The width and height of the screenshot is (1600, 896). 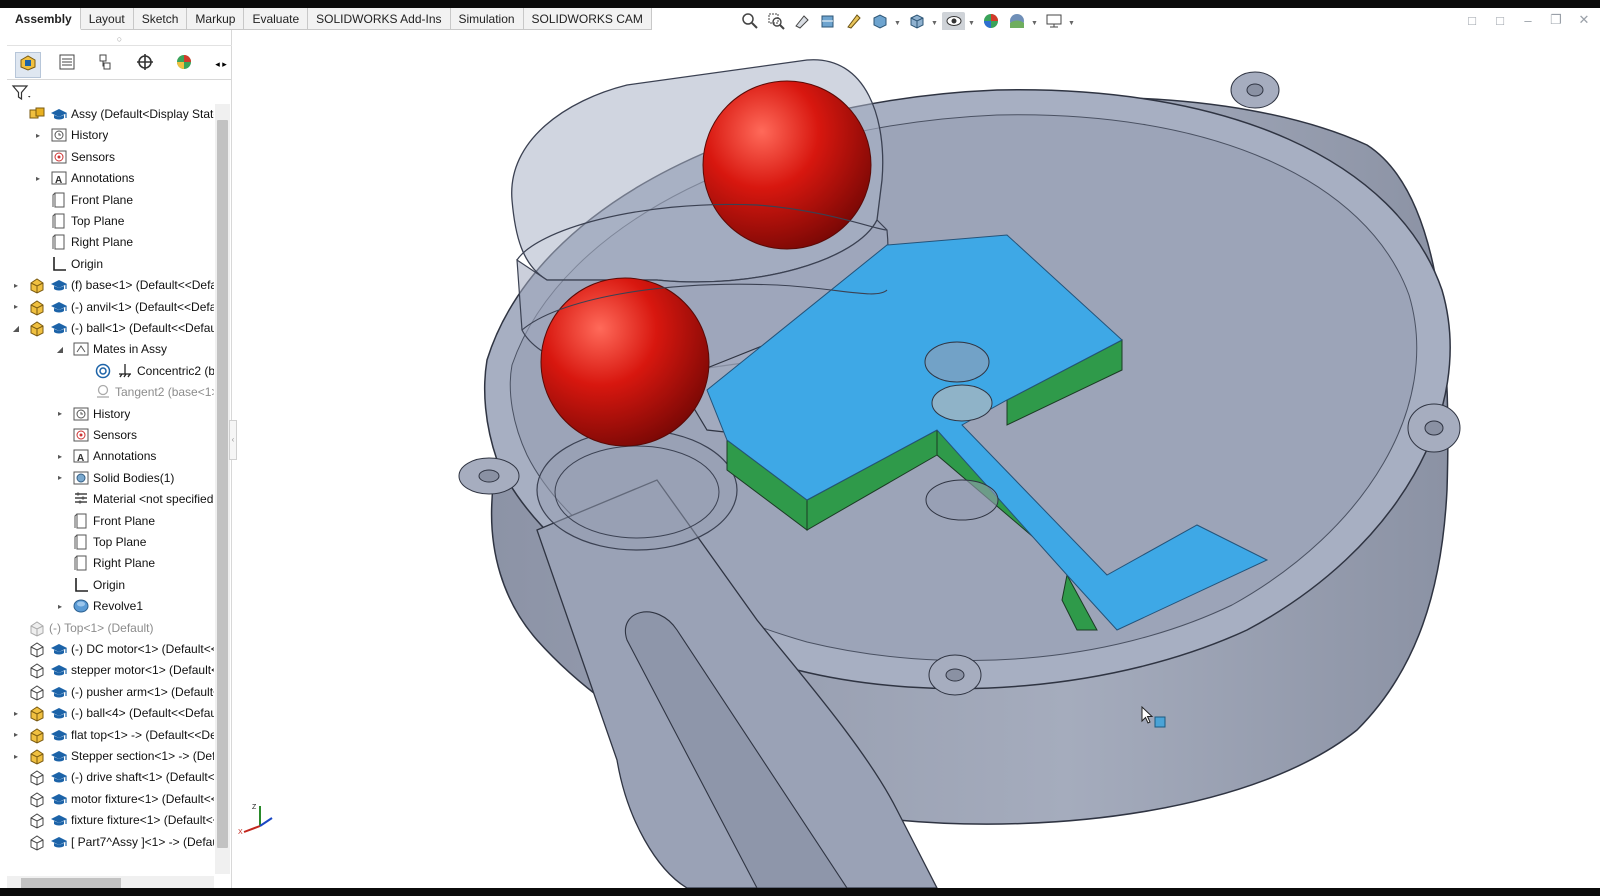 I want to click on minimize-icon: –, so click(x=1528, y=20).